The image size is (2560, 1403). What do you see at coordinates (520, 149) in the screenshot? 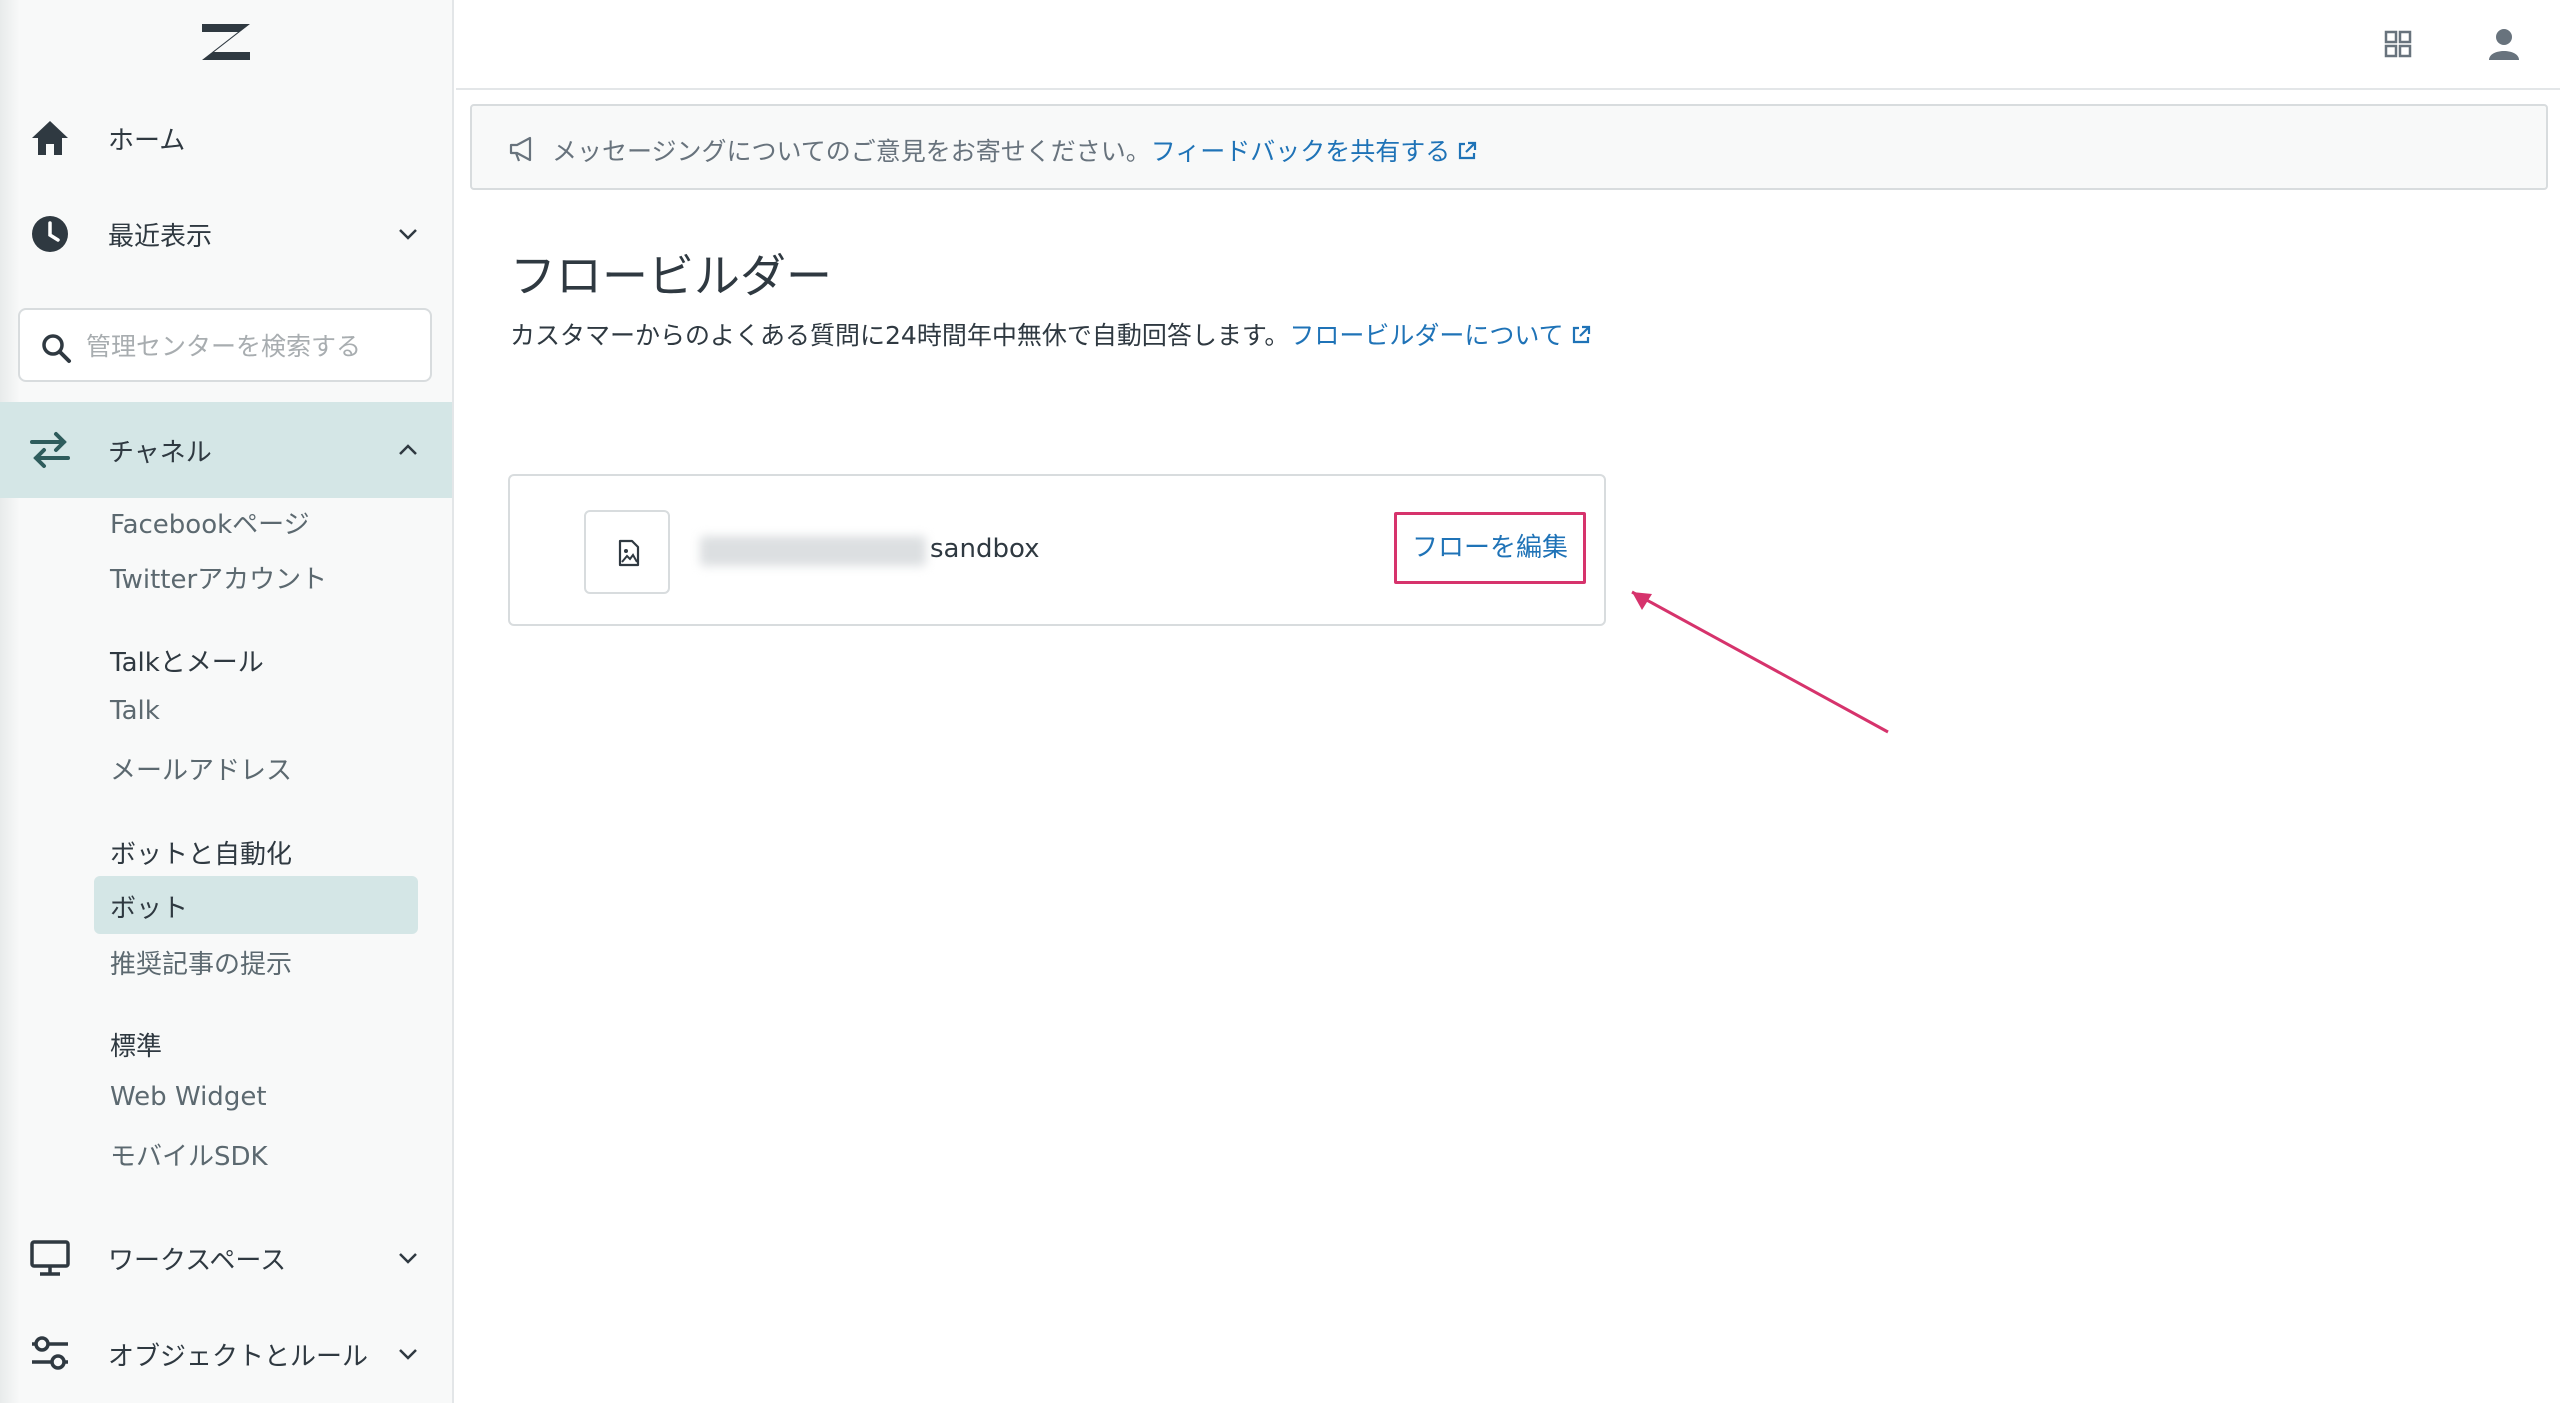
I see `megaphone-icon` at bounding box center [520, 149].